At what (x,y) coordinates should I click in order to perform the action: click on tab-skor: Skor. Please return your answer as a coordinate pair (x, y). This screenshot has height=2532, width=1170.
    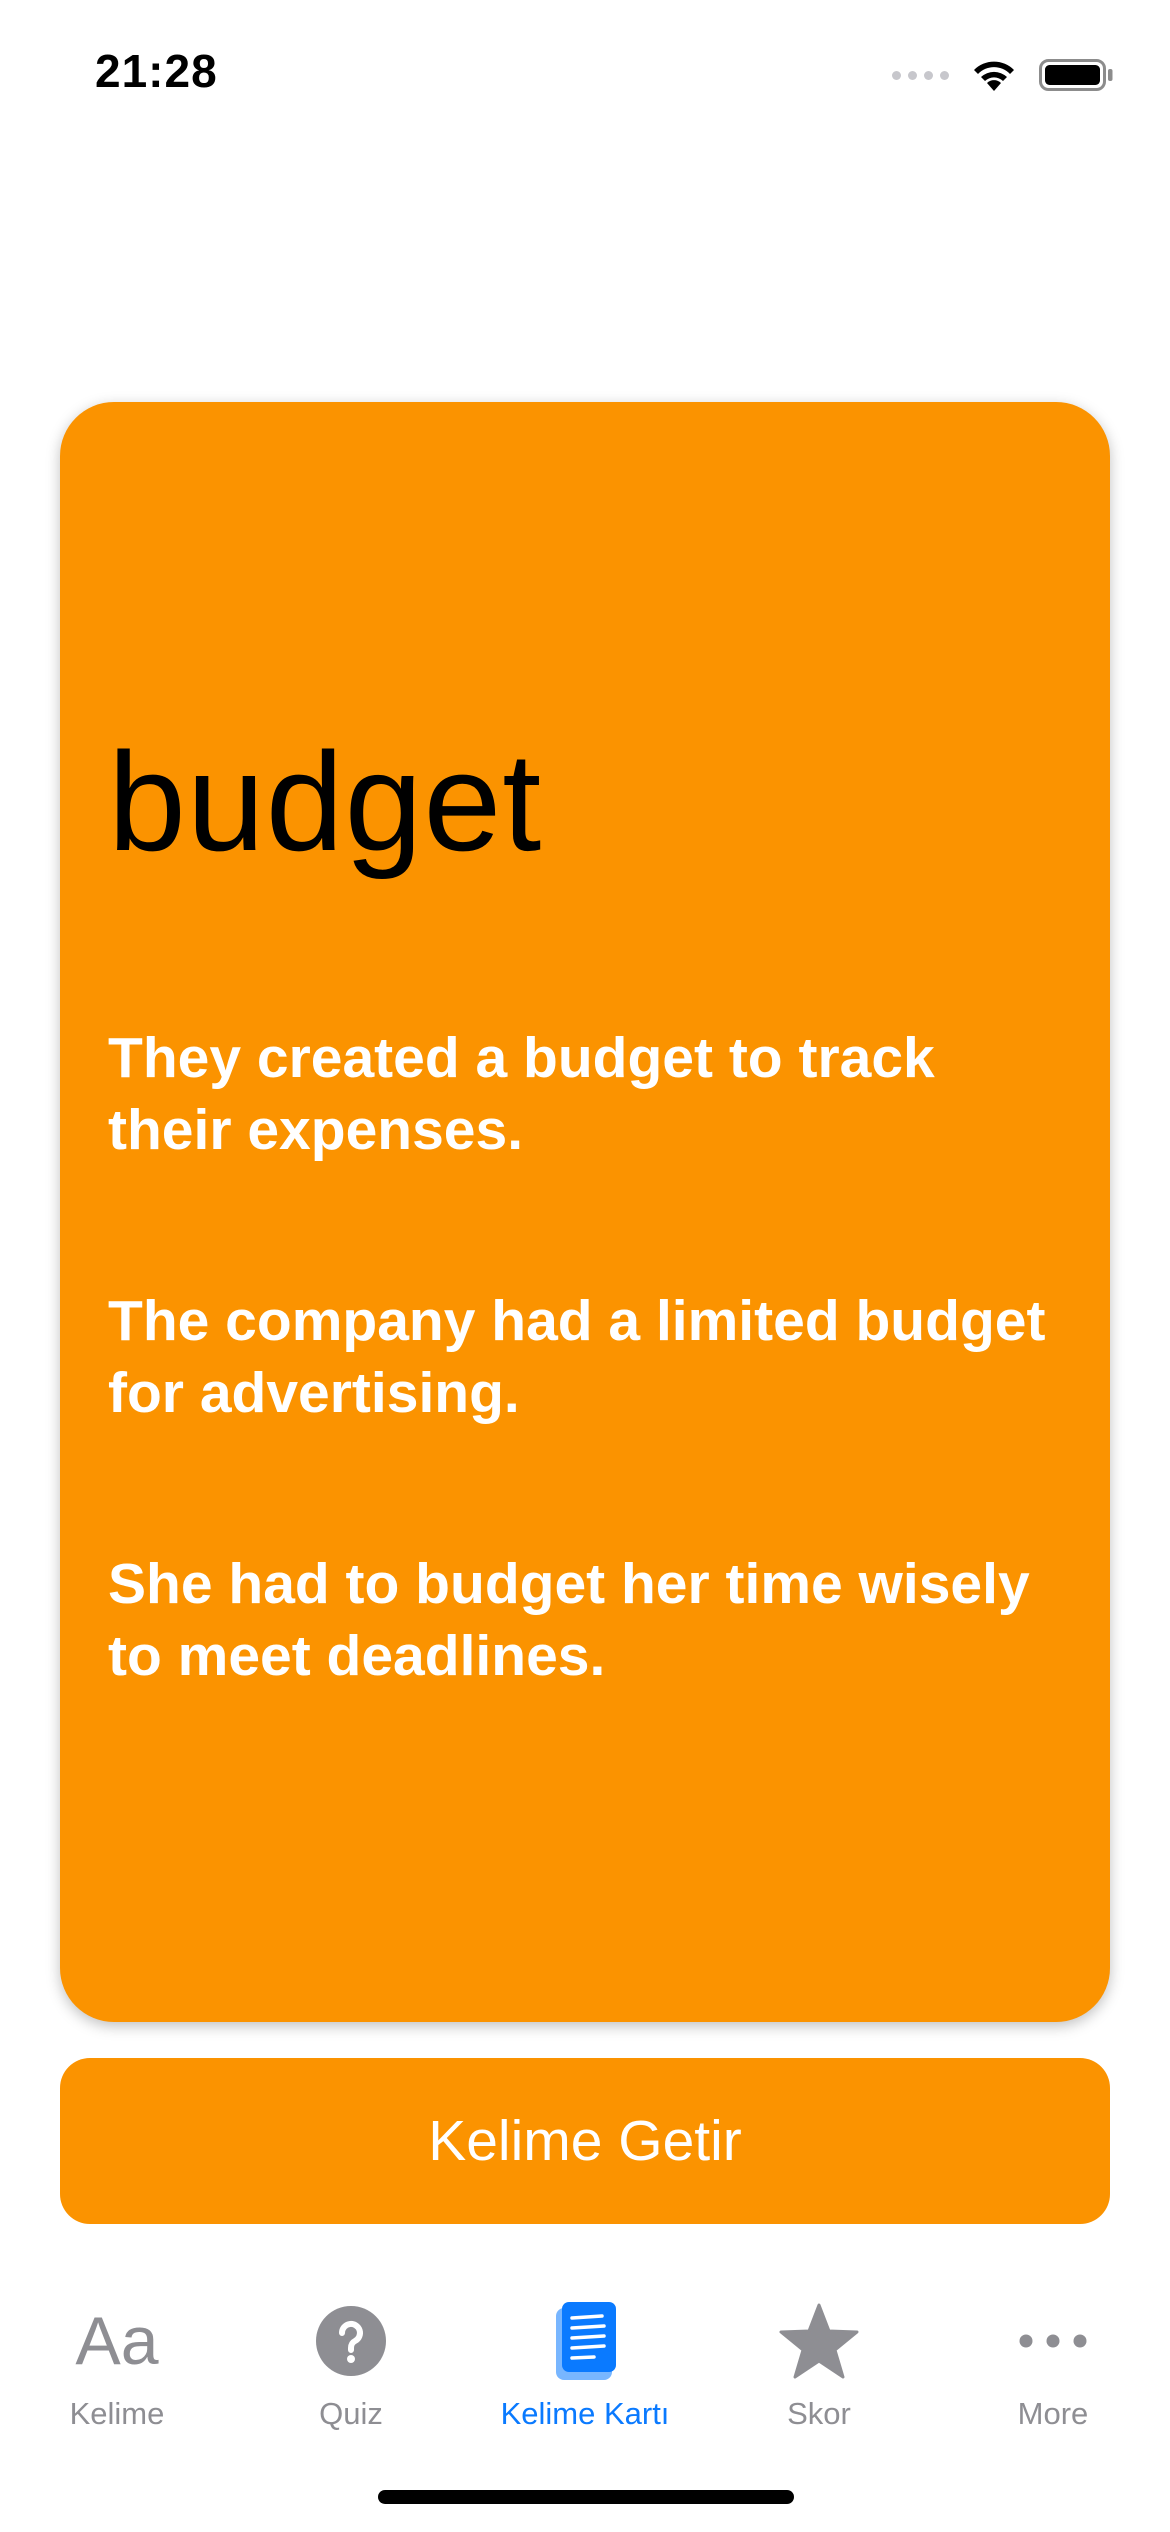
    Looking at the image, I should click on (819, 2356).